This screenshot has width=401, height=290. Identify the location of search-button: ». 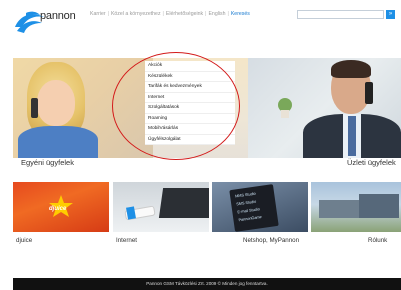
(390, 14).